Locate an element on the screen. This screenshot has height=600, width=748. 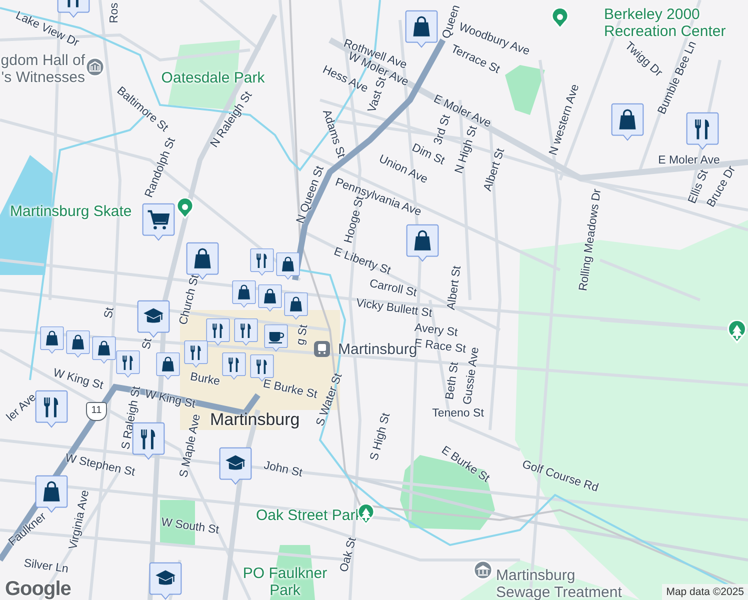
street-label: Beth St is located at coordinates (453, 381).